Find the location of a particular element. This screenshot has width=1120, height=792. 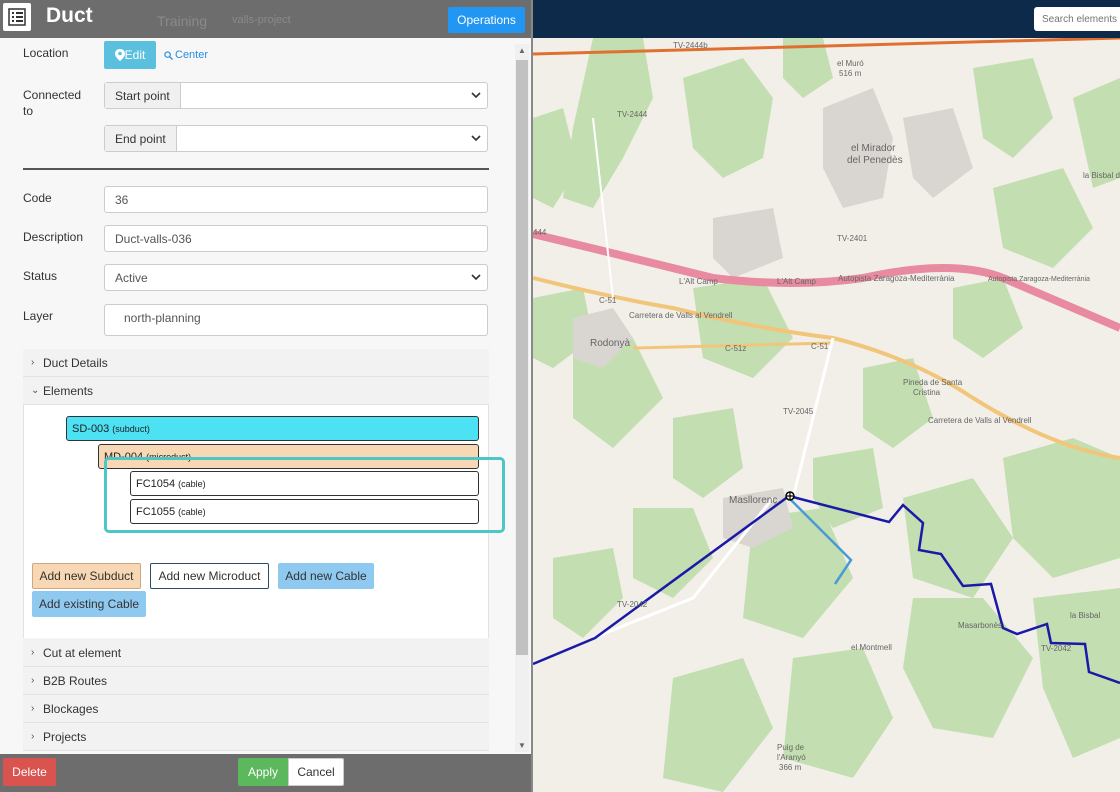

tree-item-name: FC1055 is located at coordinates (156, 511).